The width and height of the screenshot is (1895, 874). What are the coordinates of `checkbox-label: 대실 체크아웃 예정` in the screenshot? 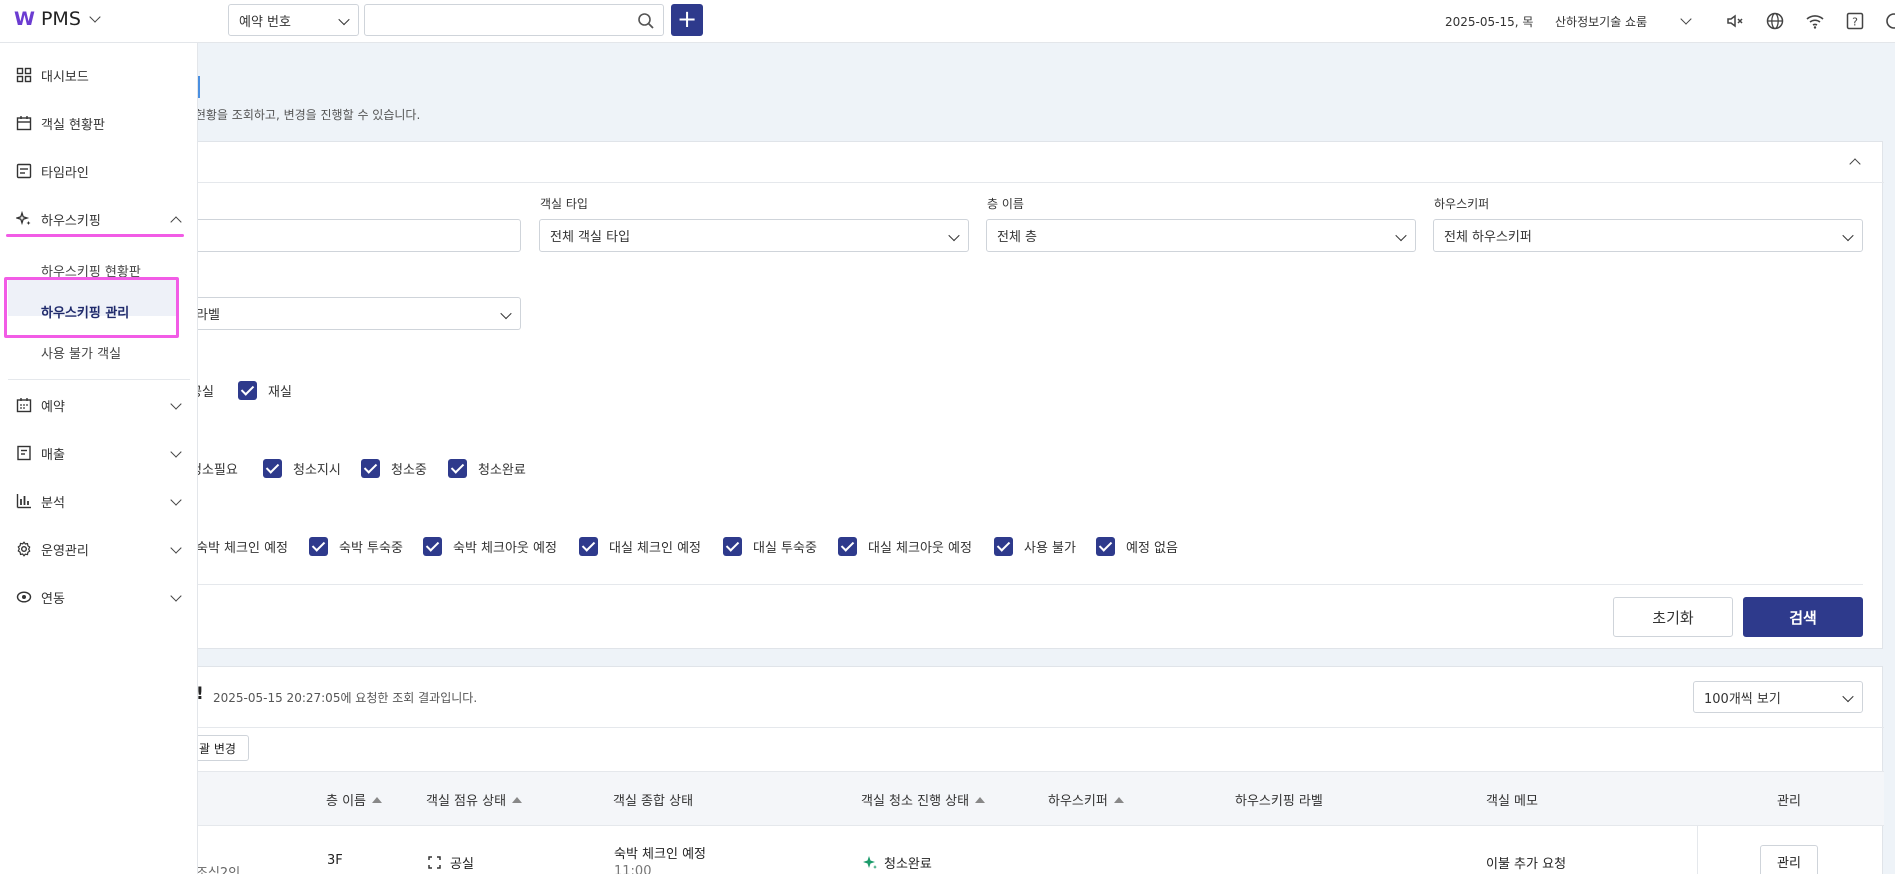 It's located at (920, 548).